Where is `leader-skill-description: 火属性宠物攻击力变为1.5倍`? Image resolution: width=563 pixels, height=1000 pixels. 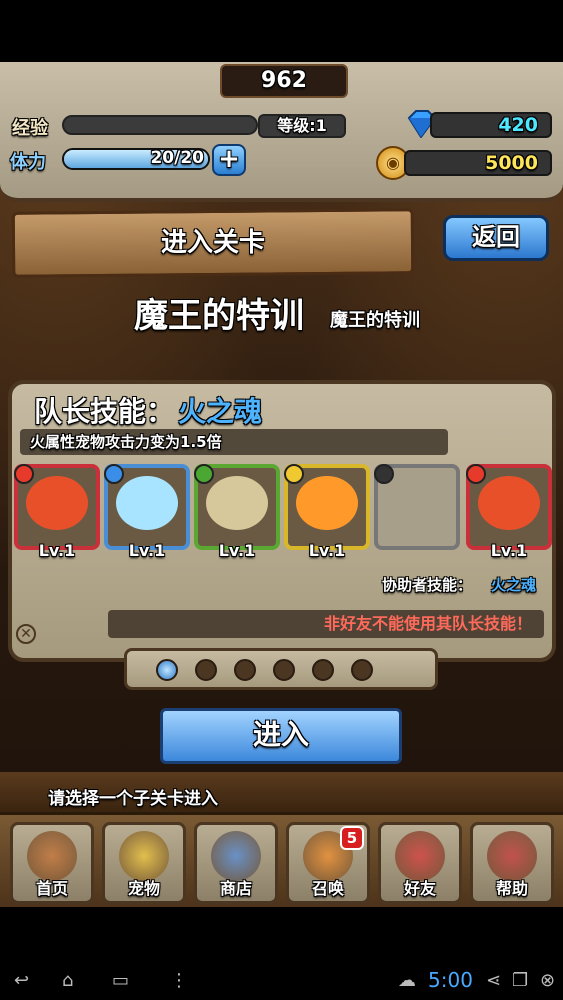 leader-skill-description: 火属性宠物攻击力变为1.5倍 is located at coordinates (234, 442).